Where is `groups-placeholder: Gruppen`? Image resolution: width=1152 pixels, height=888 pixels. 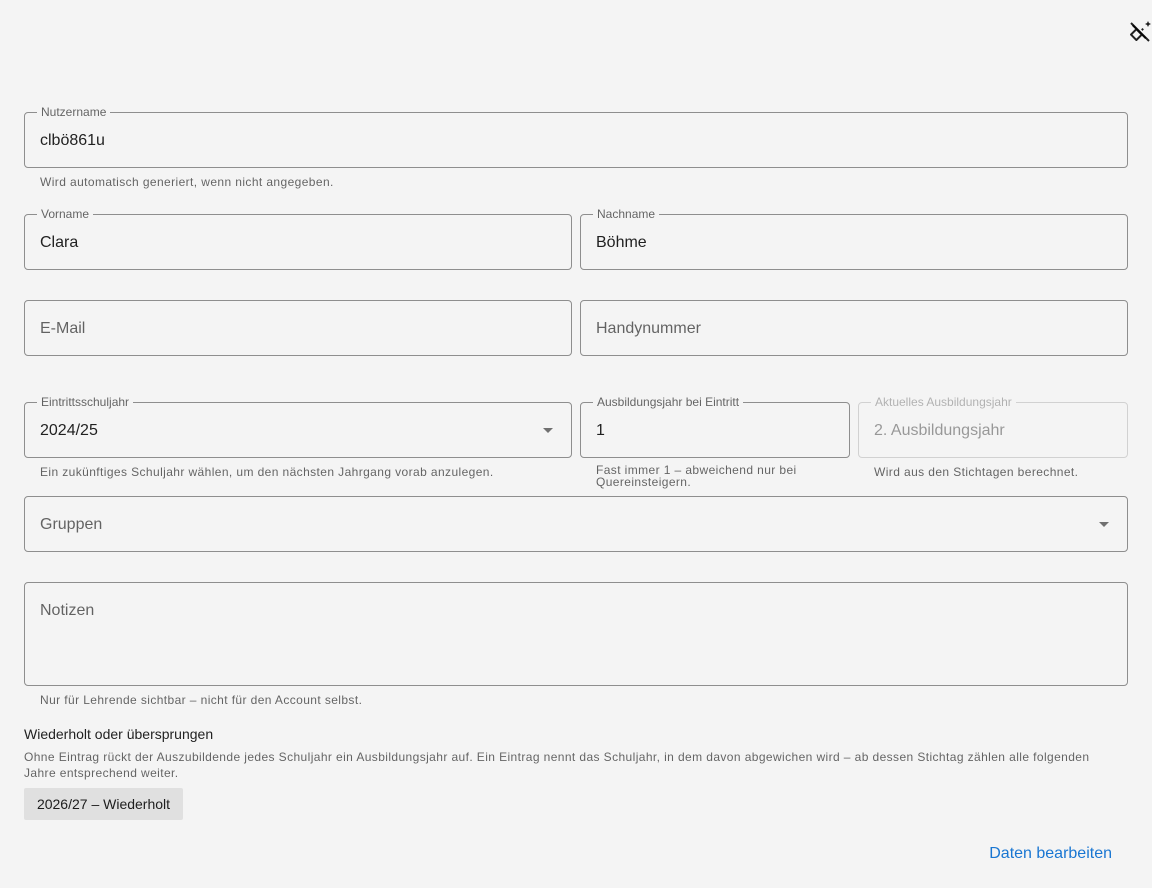
groups-placeholder: Gruppen is located at coordinates (71, 524).